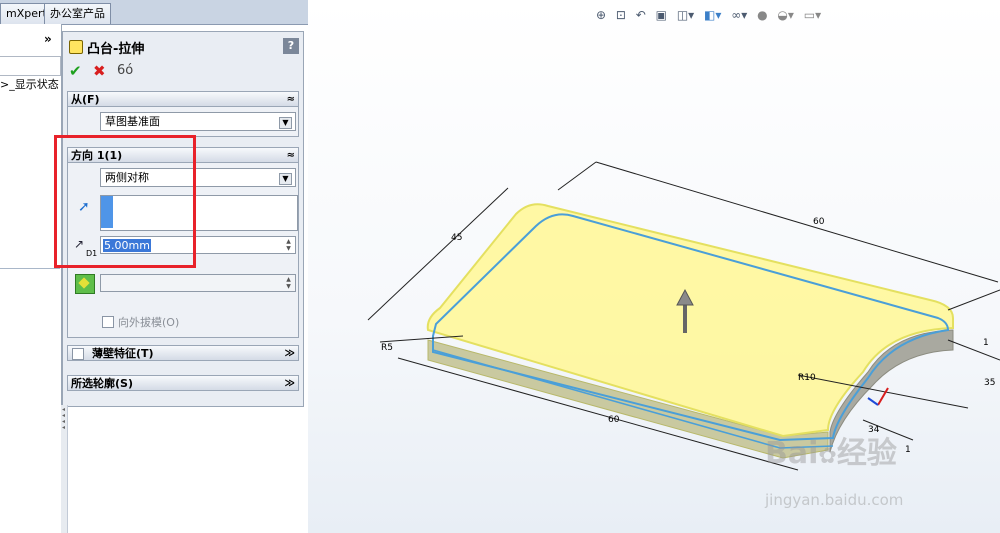 Image resolution: width=1000 pixels, height=533 pixels. I want to click on from-start-condition-value: 草图基准面, so click(132, 121).